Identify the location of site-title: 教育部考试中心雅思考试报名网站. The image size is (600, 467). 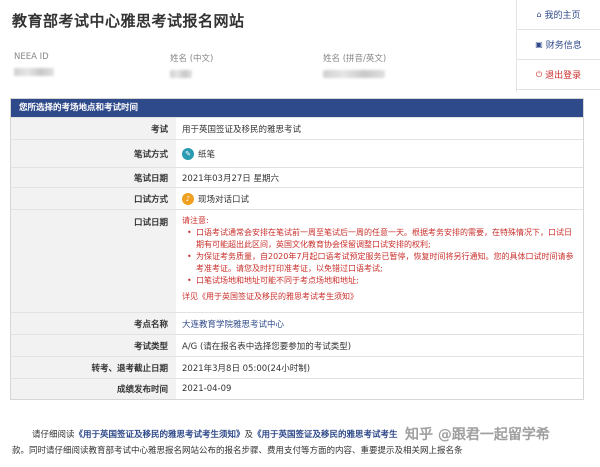
(128, 21).